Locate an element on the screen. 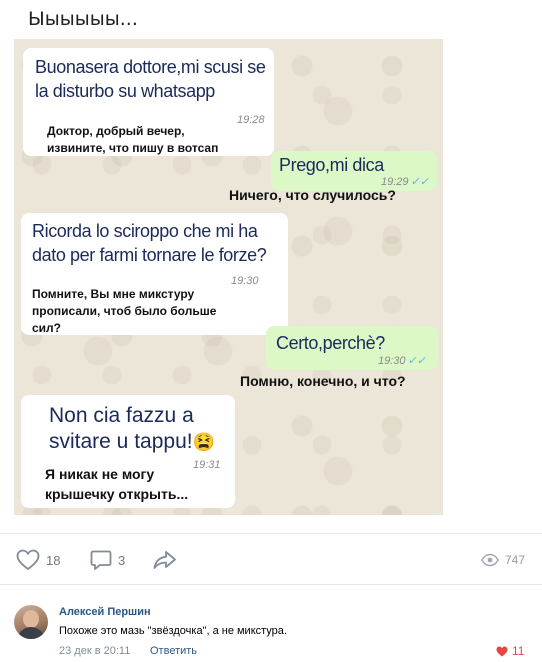 The image size is (542, 662). message-translation: прописали, чтоб было больше is located at coordinates (124, 311).